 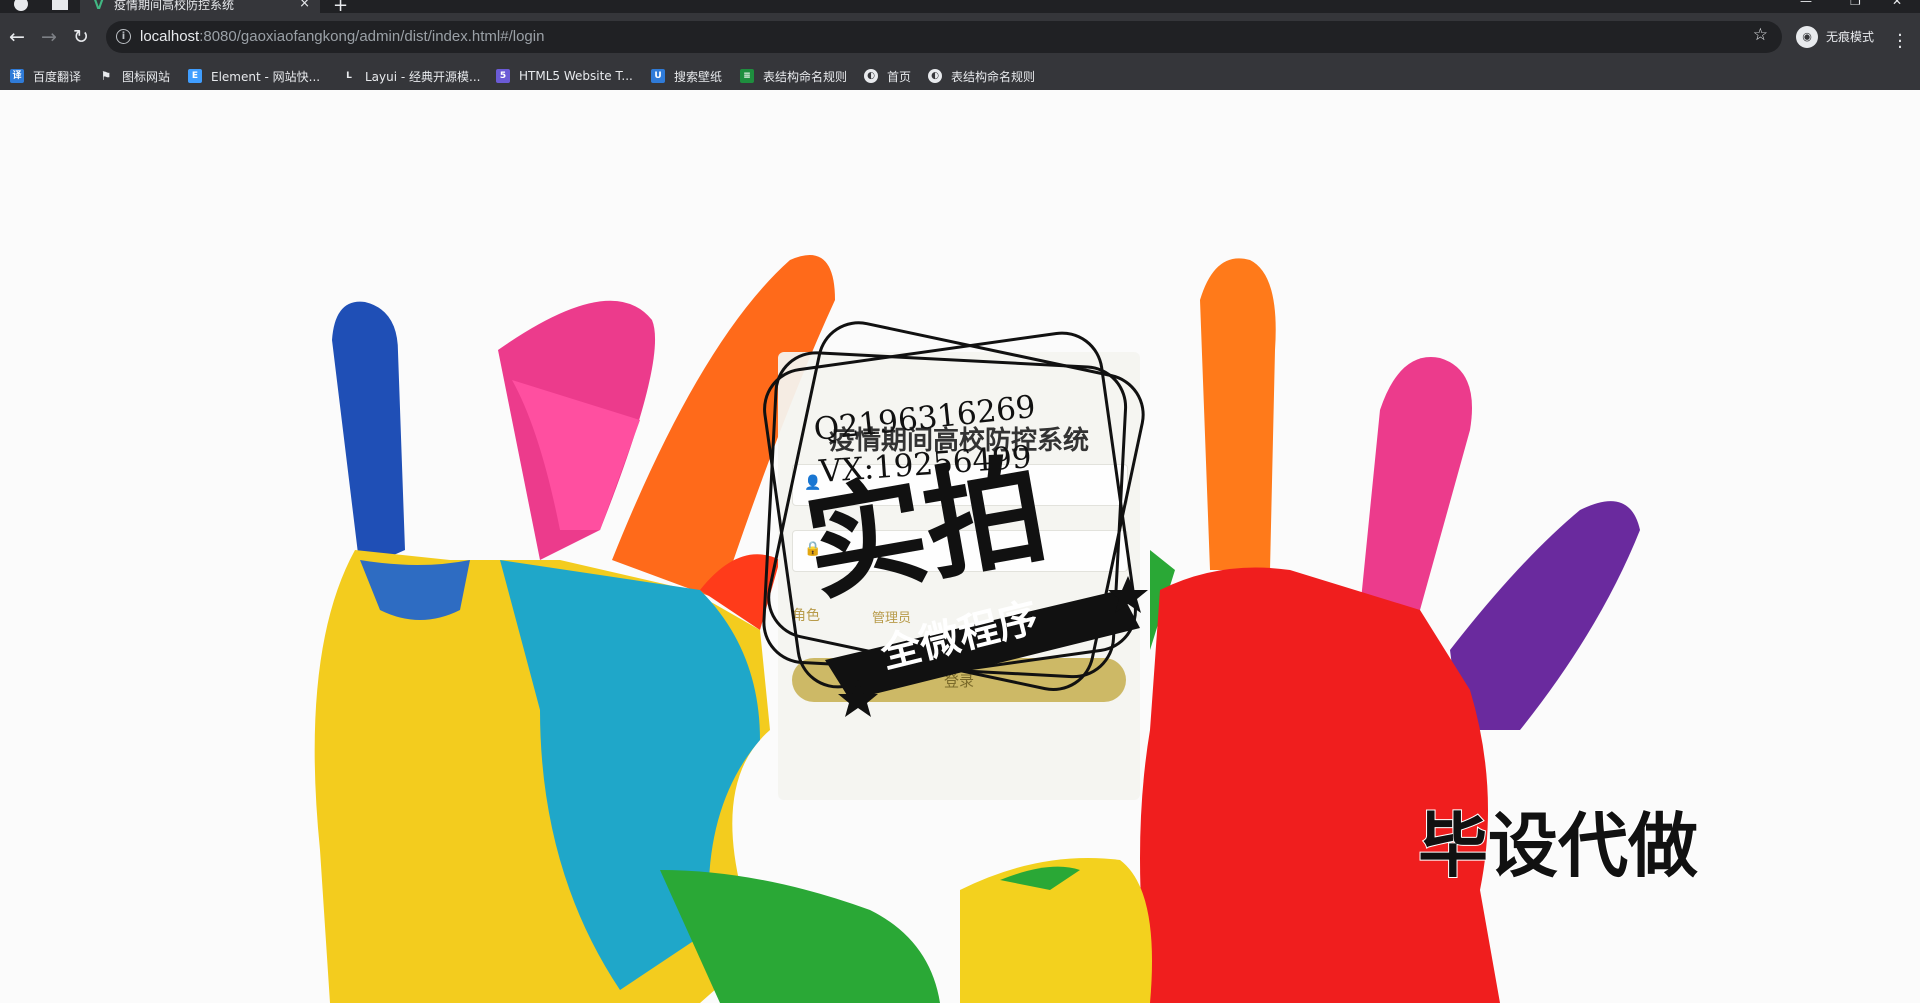 What do you see at coordinates (304, 5) in the screenshot?
I see `tab-close-icon: ×` at bounding box center [304, 5].